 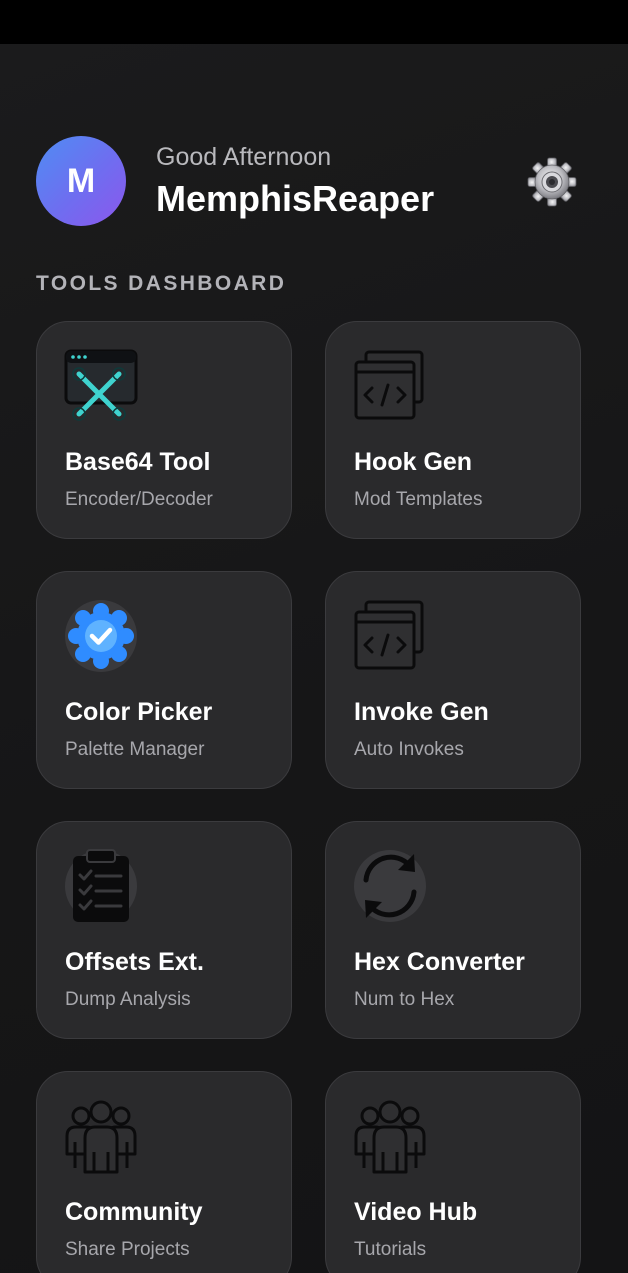 I want to click on tool-card-hex-converter: Hex Converter Num to Hex, so click(x=453, y=930).